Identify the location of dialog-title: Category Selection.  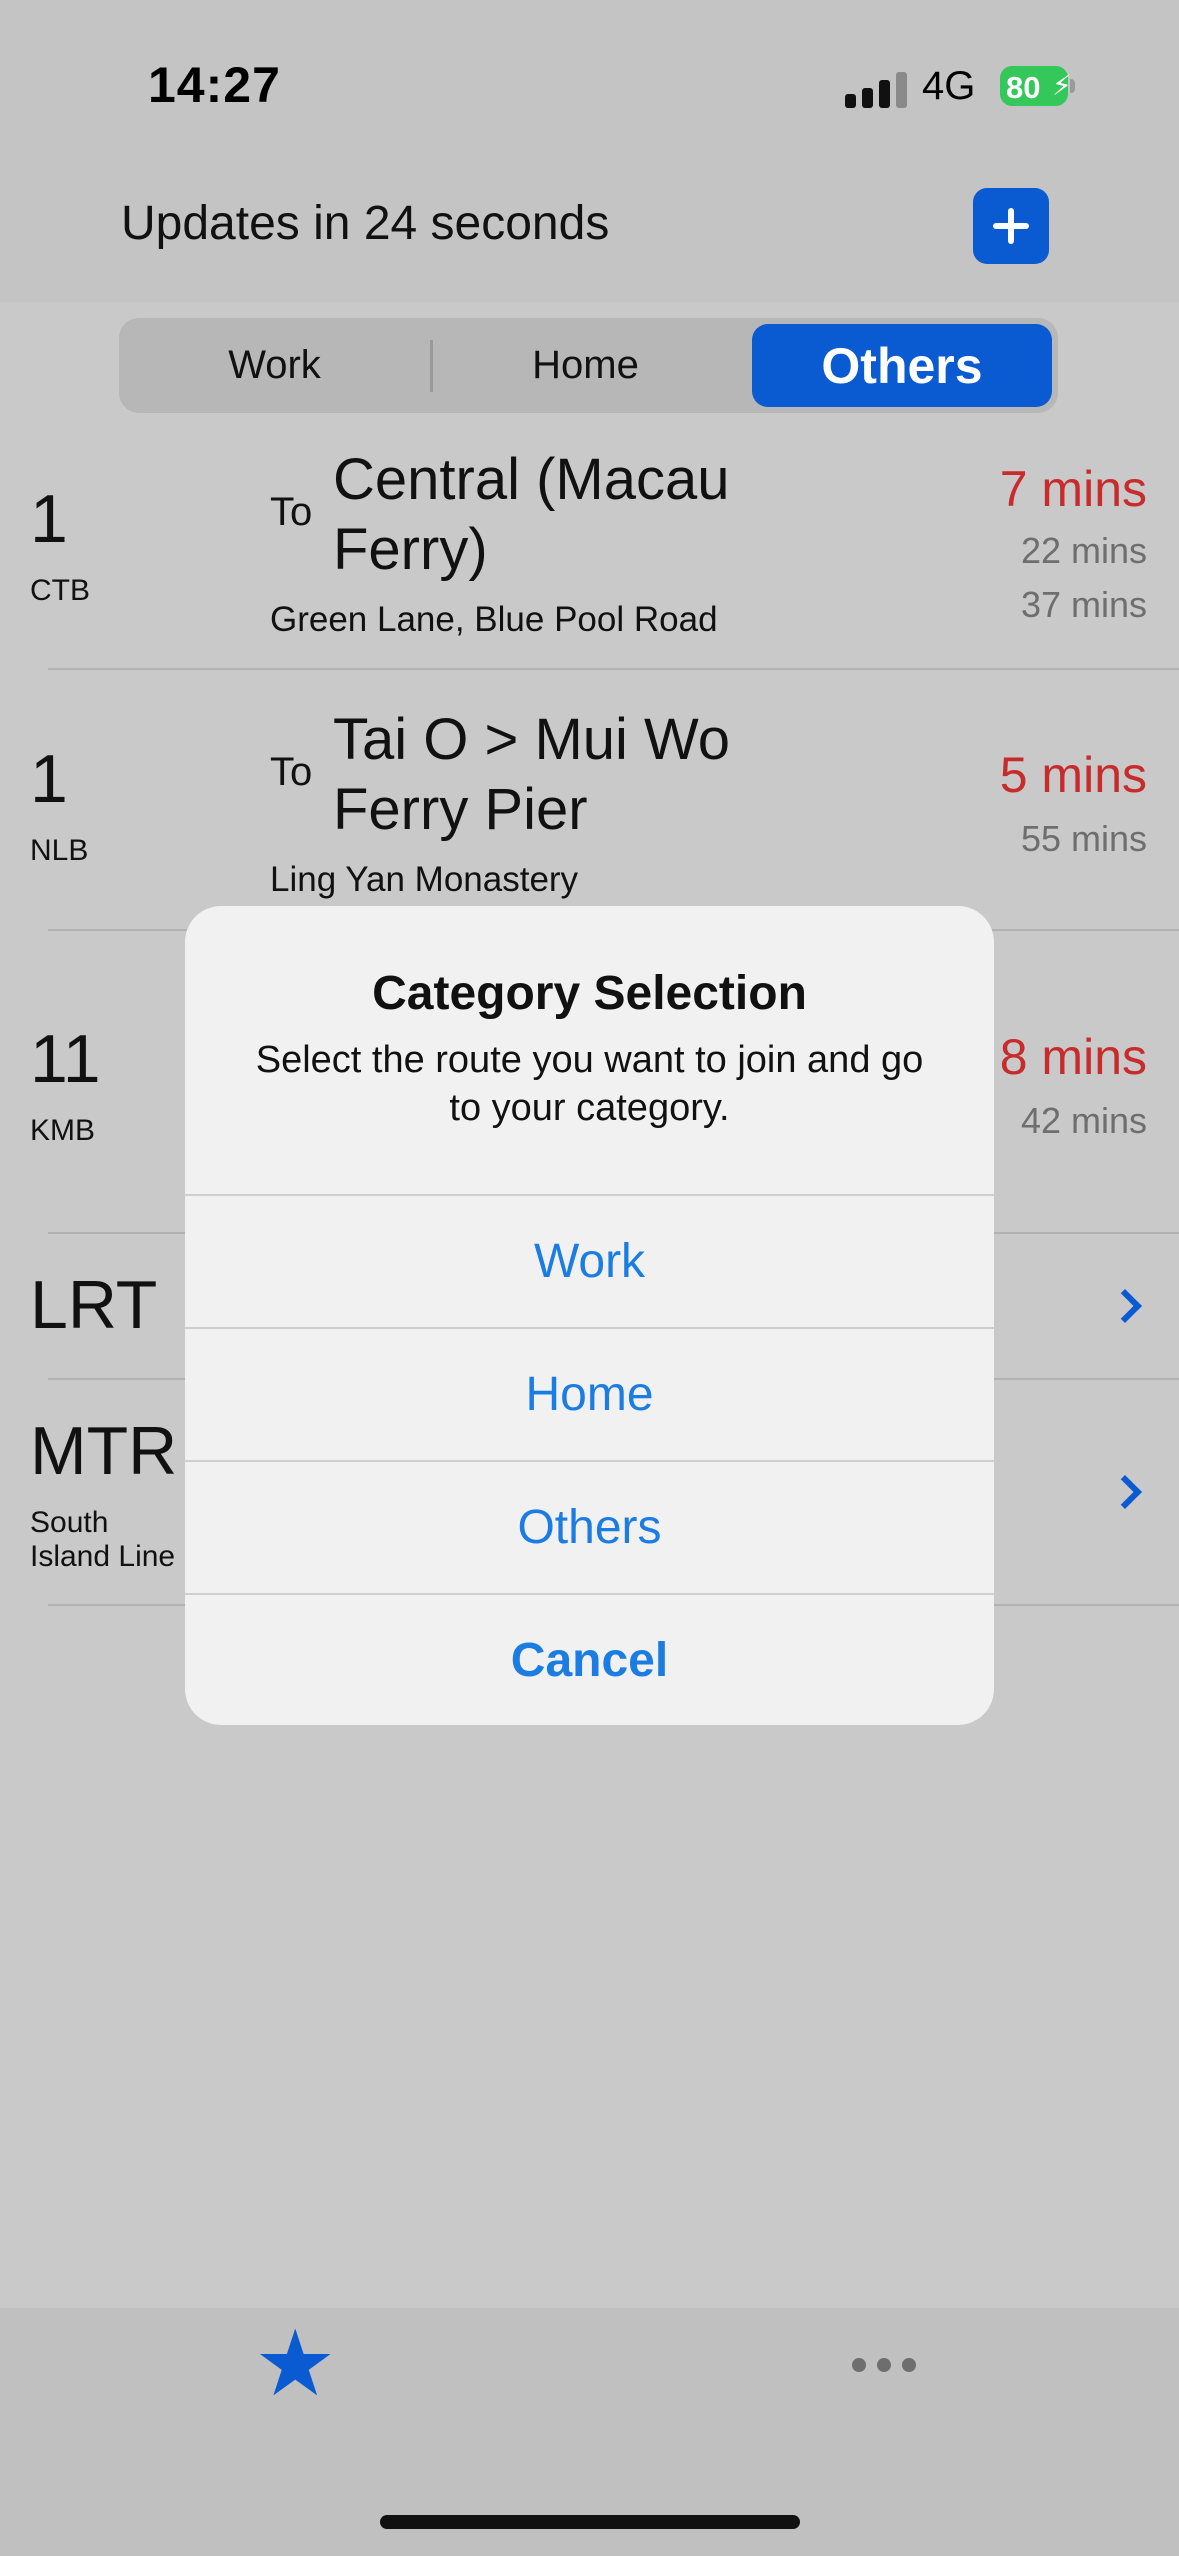
(589, 993).